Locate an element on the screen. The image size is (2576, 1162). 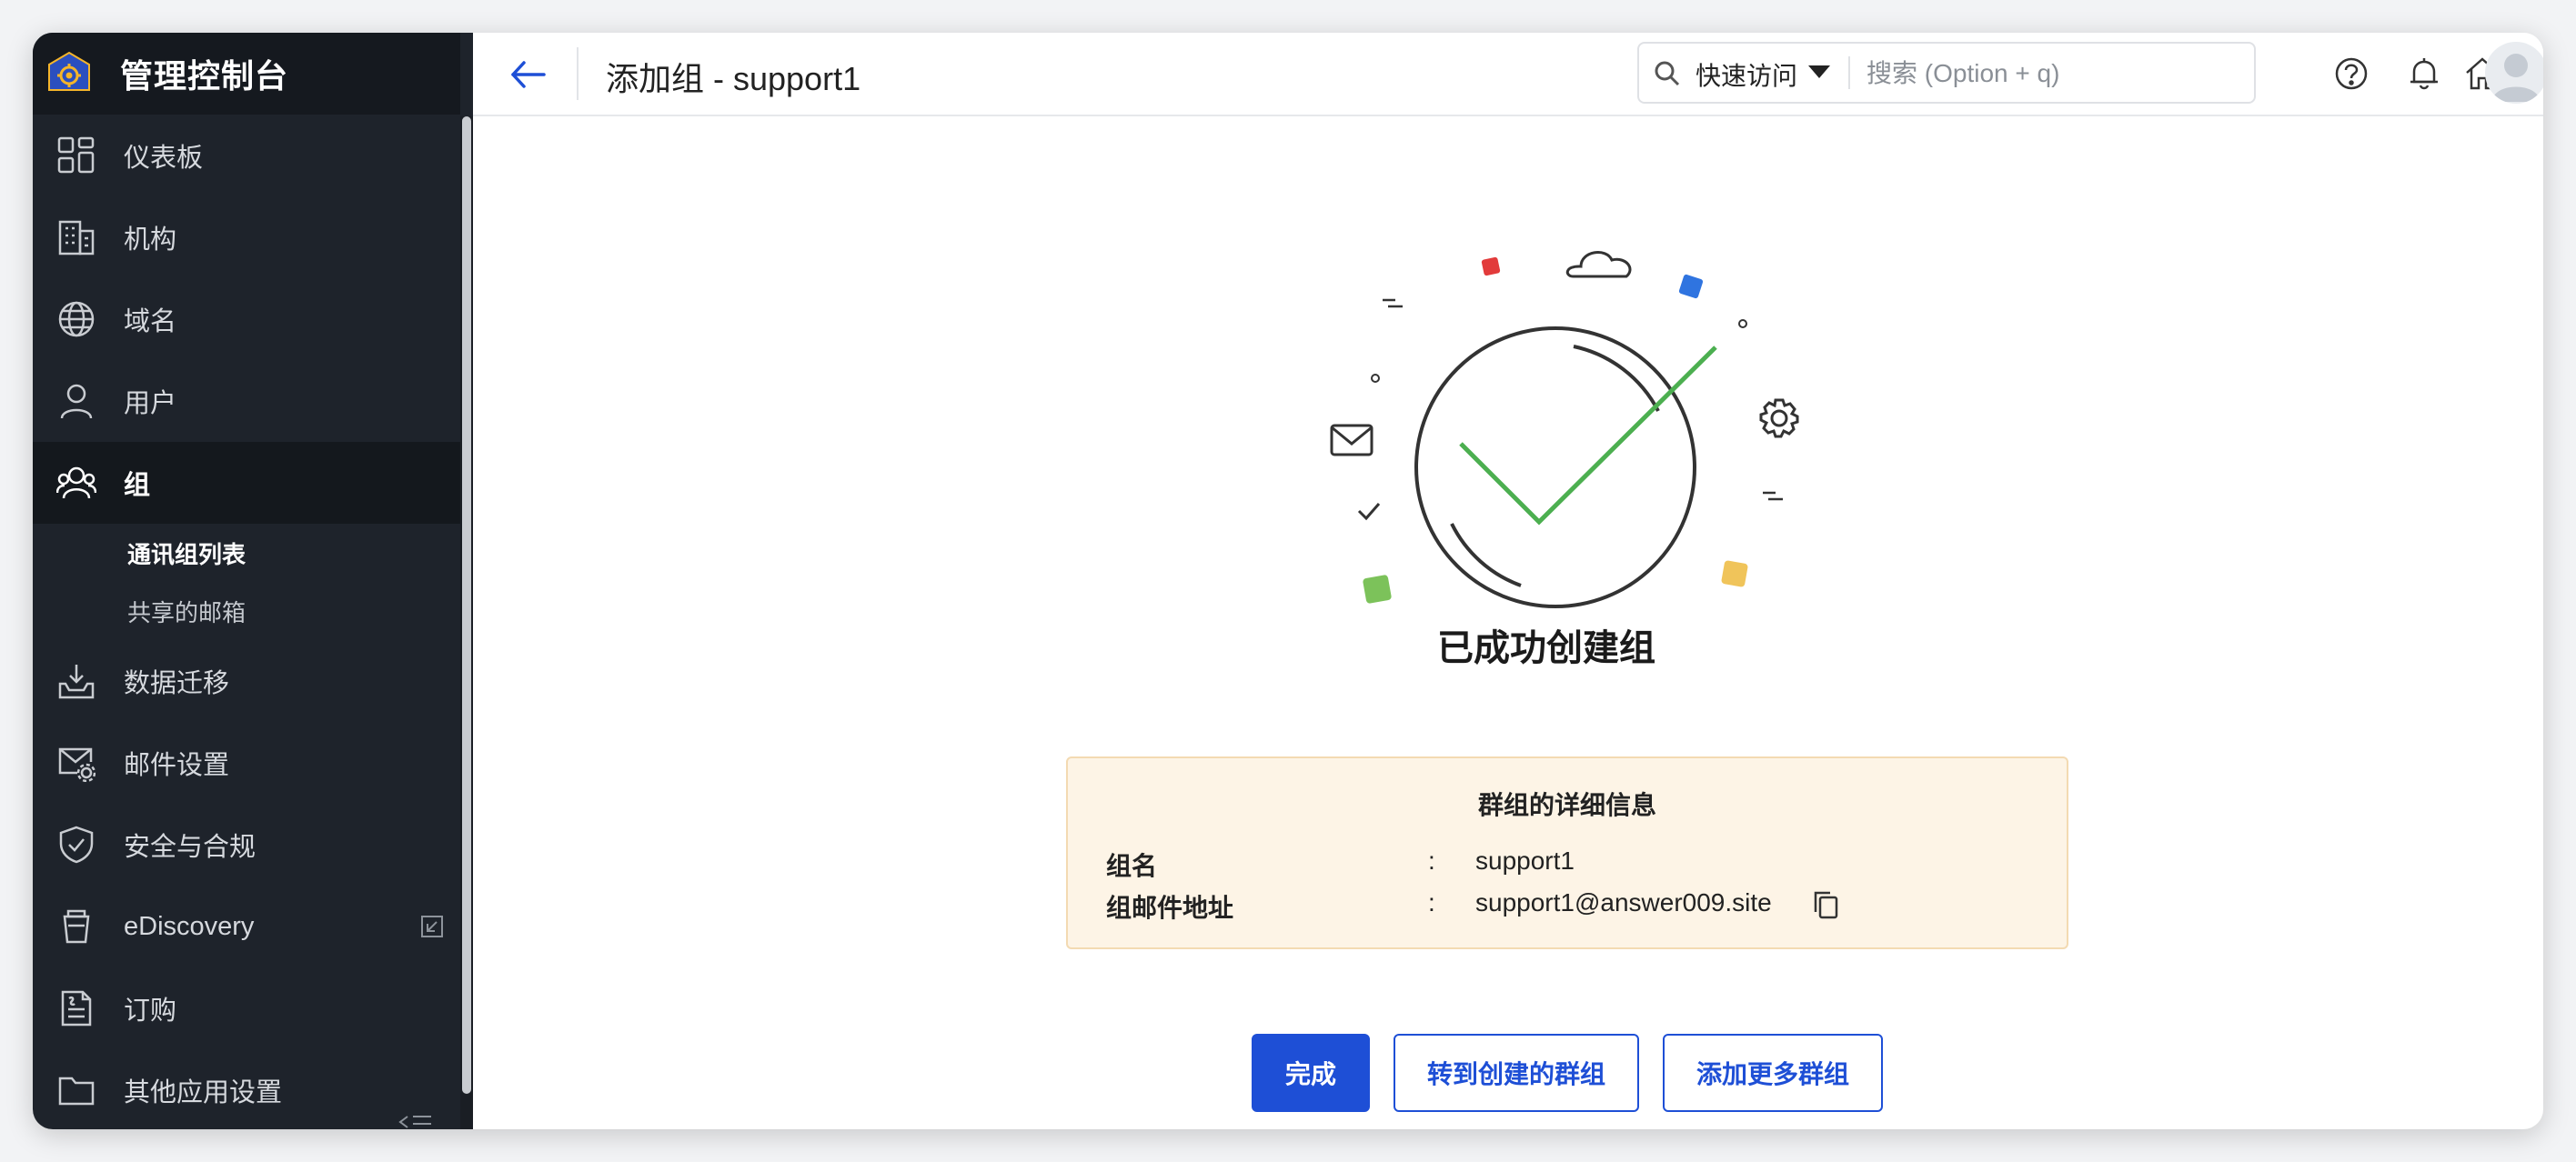
folder-icon is located at coordinates (76, 1090).